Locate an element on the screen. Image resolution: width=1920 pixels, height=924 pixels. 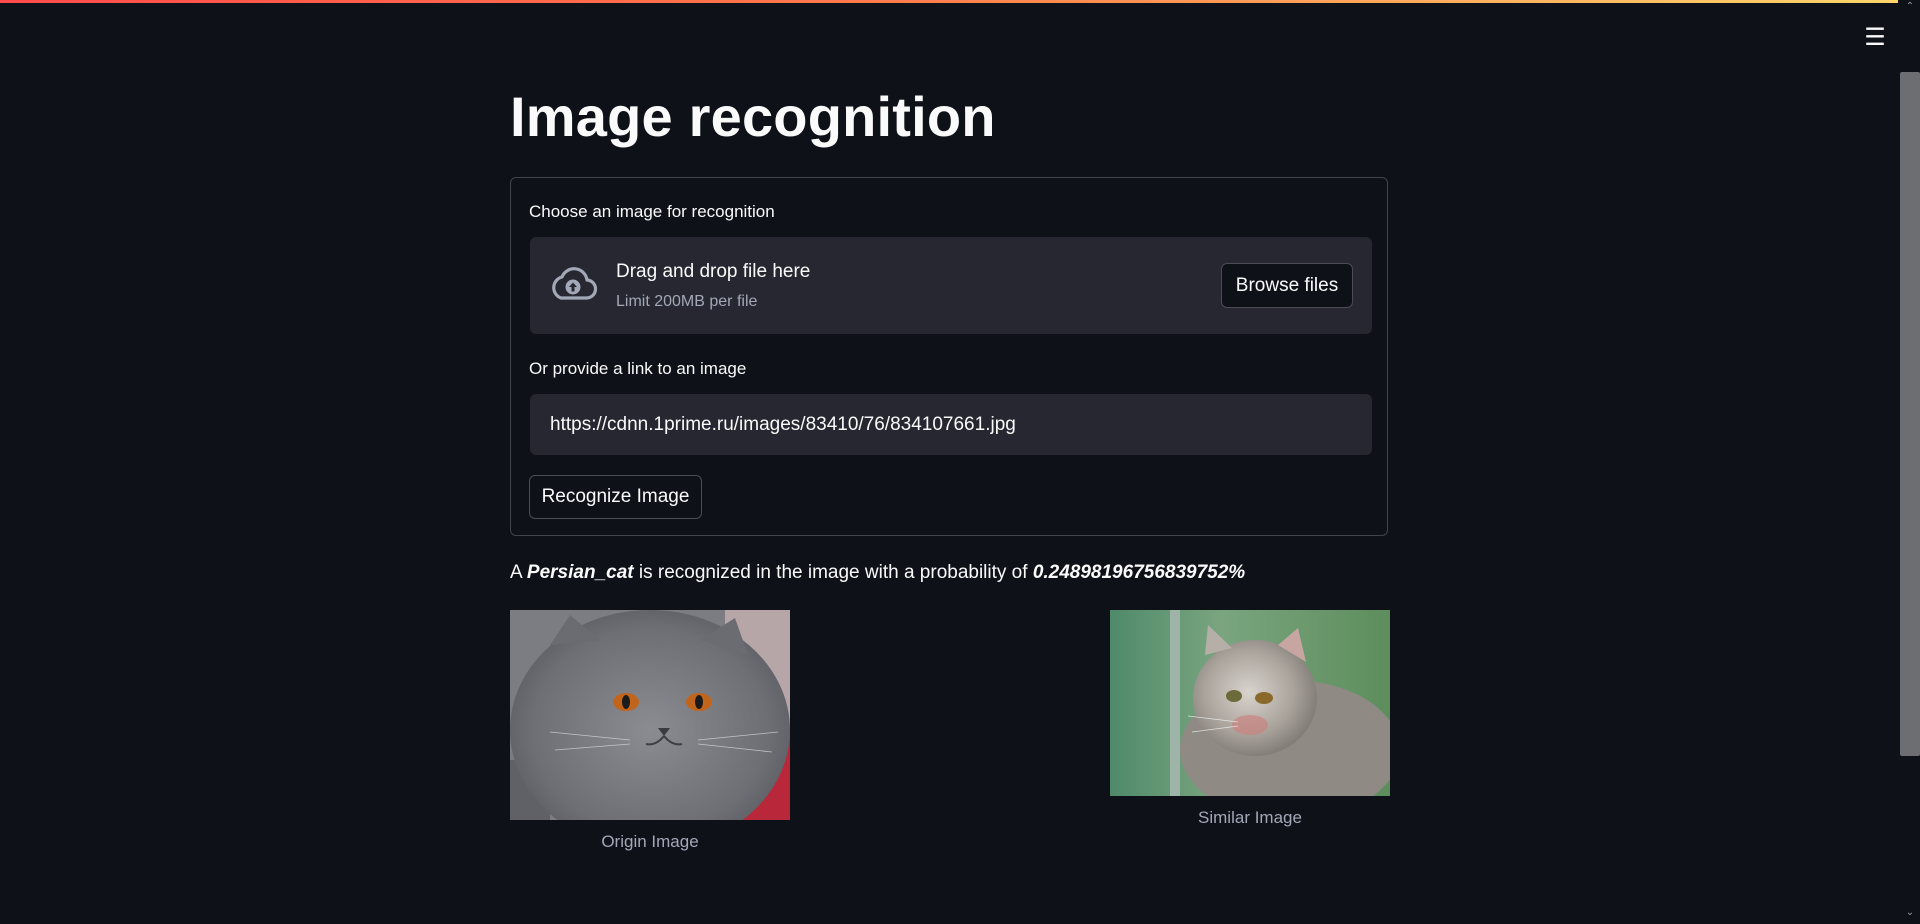
similar-image-figure: Similar Image is located at coordinates (1250, 719).